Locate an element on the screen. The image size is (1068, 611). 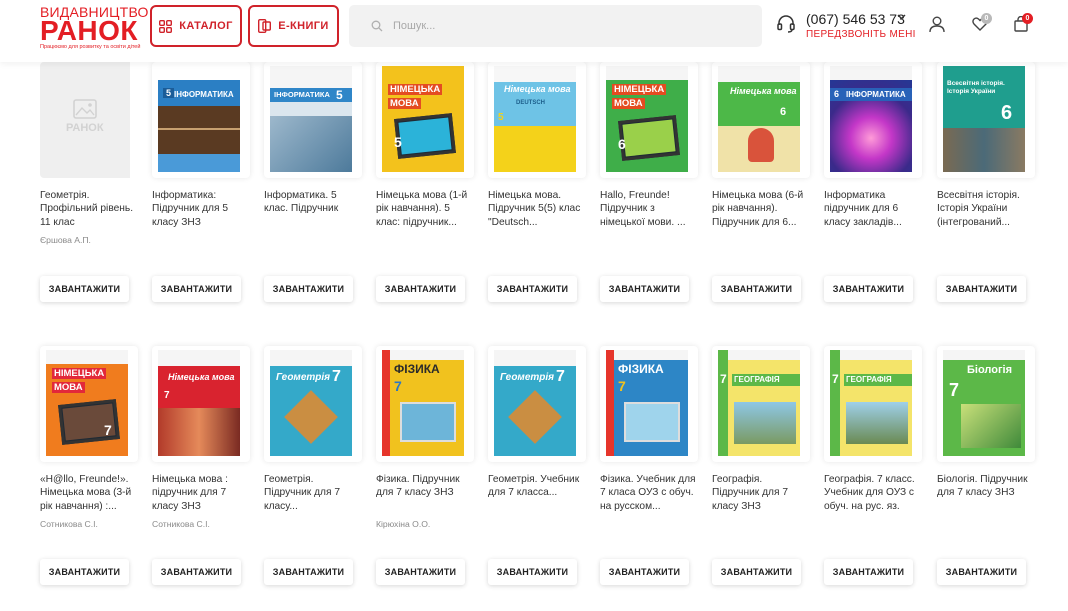
product-author: Кірюхіна О.О. is located at coordinates (403, 524).